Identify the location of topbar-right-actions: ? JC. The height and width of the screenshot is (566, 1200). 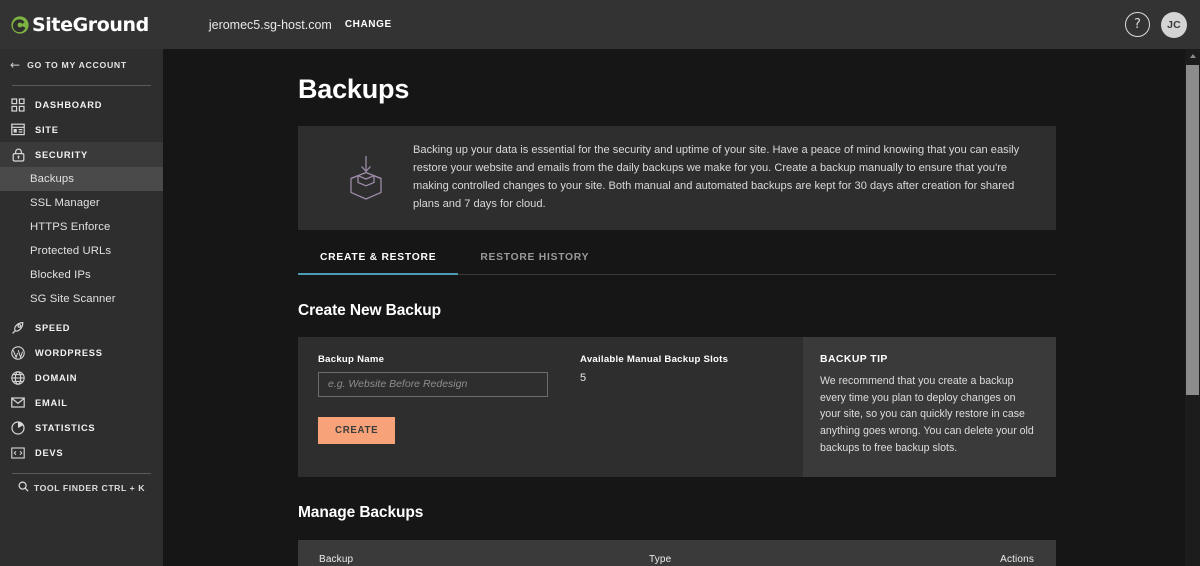
(1156, 24).